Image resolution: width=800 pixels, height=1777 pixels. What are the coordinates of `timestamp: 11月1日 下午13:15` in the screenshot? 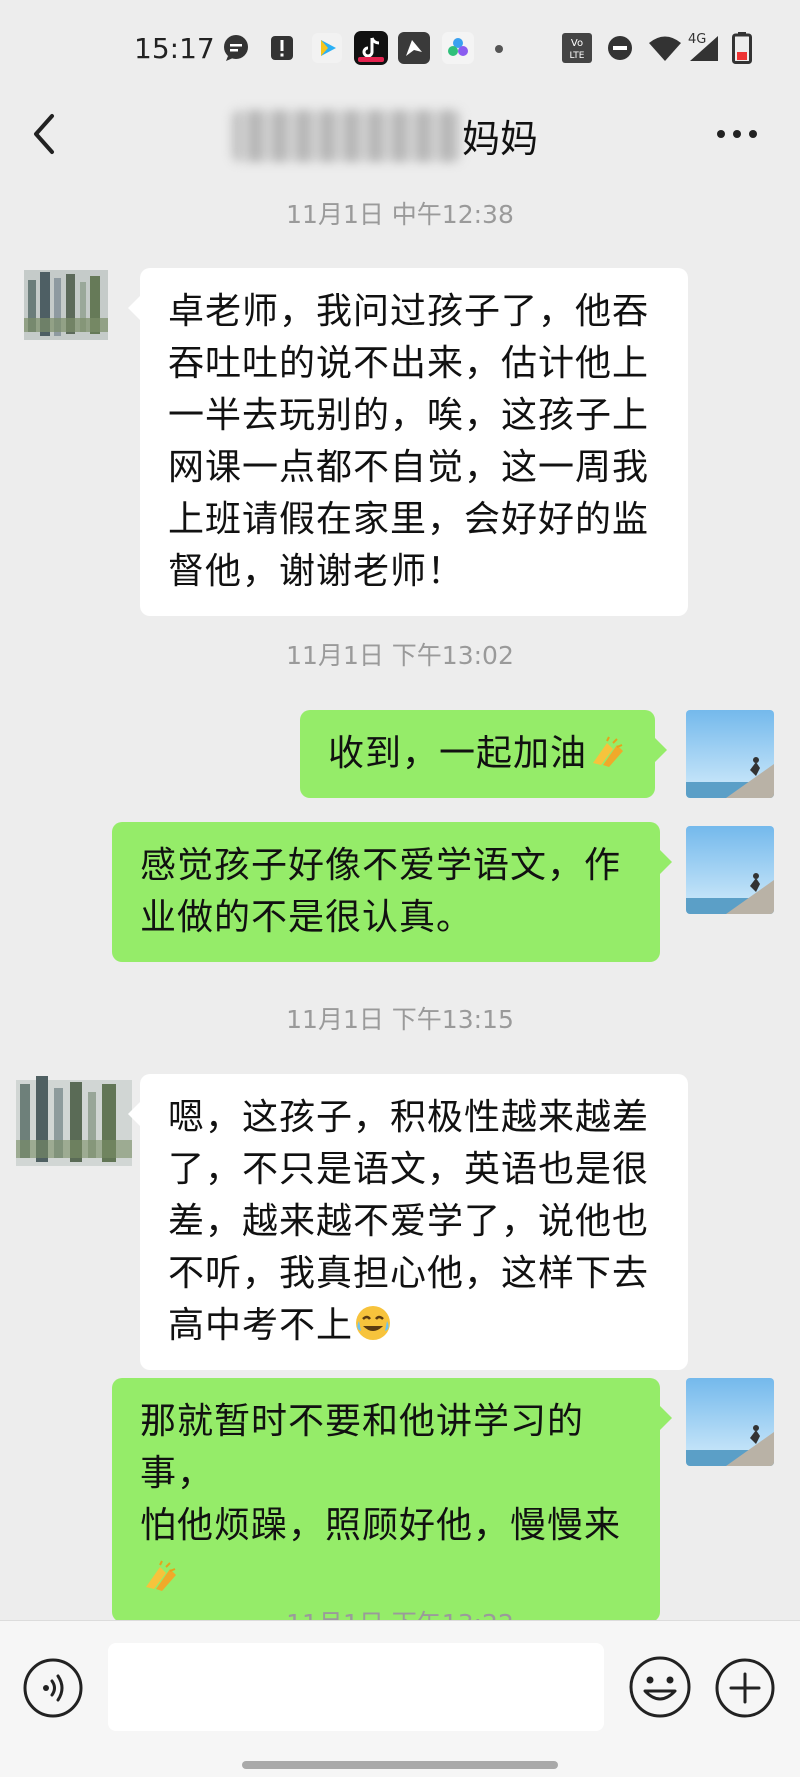 It's located at (400, 1019).